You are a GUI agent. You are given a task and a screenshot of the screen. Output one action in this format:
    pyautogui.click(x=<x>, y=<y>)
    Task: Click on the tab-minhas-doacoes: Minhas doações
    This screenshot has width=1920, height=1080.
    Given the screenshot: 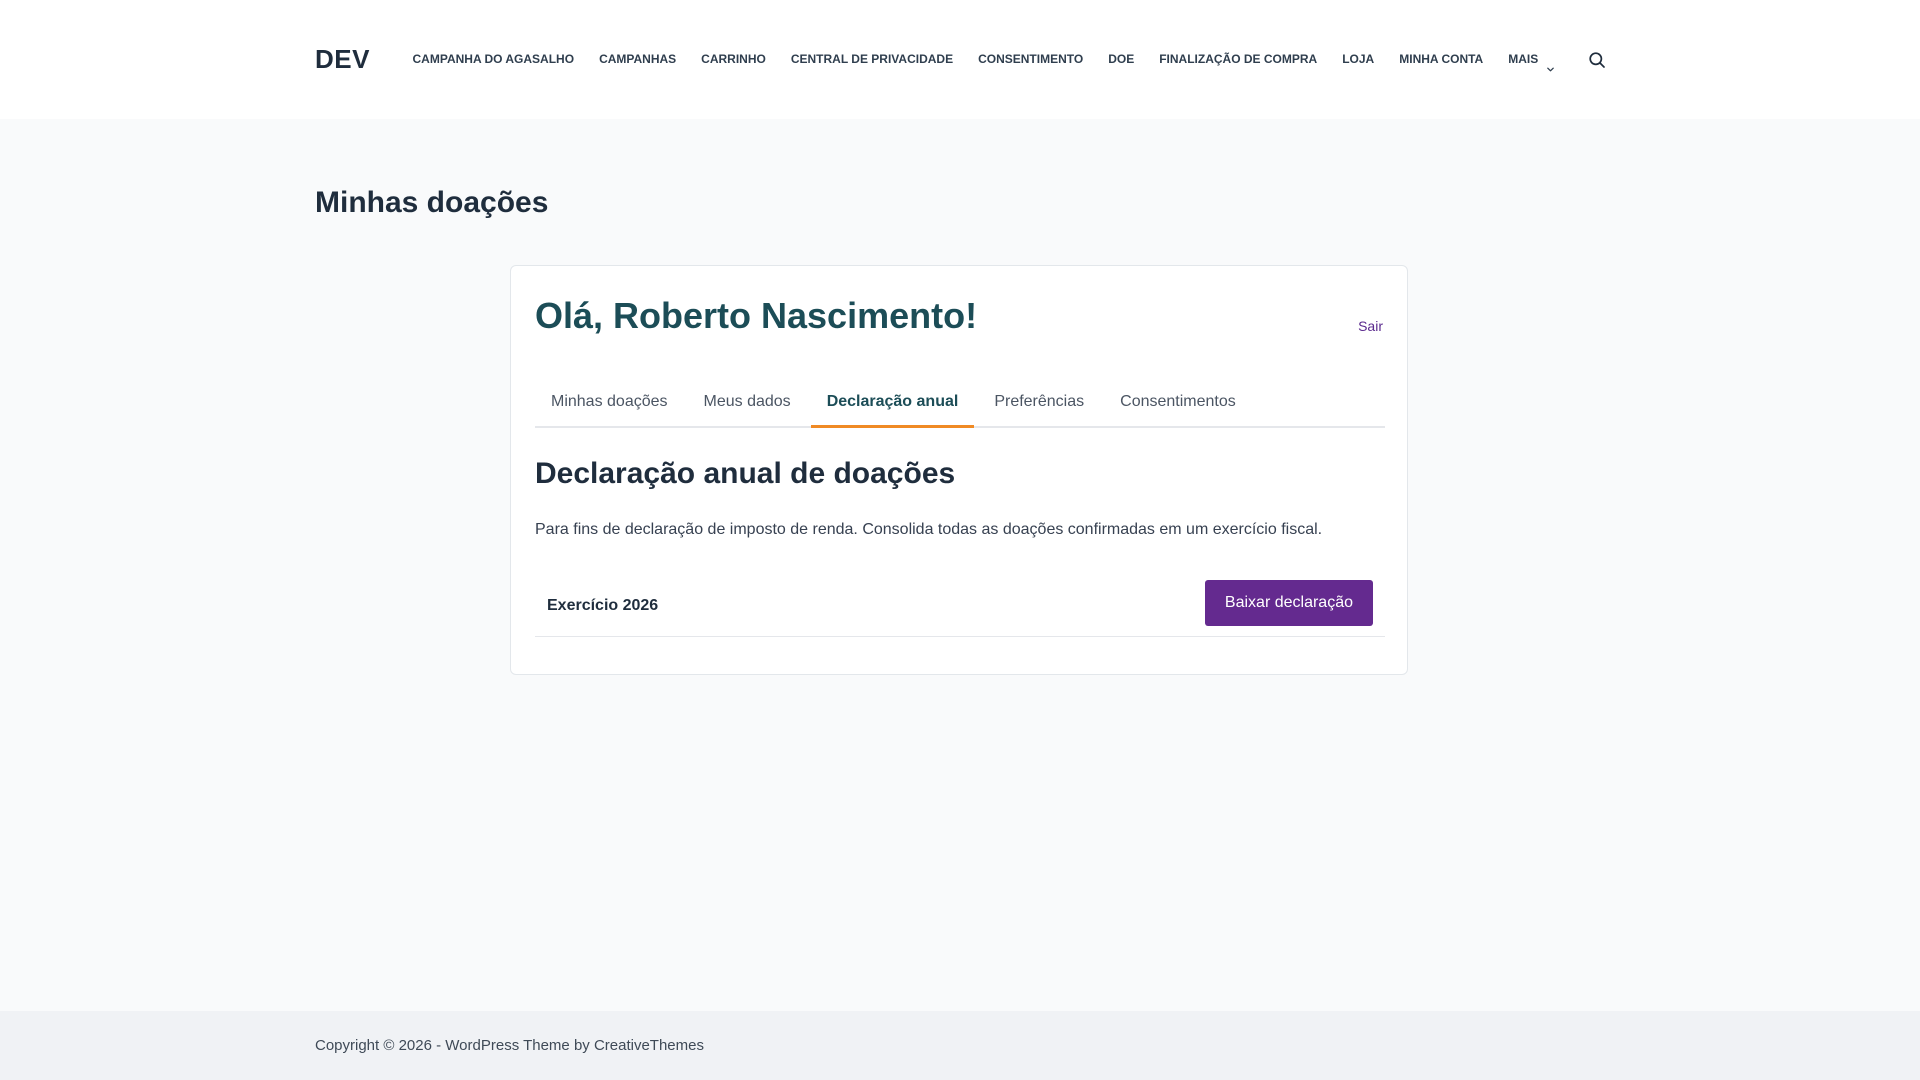 What is the action you would take?
    pyautogui.click(x=609, y=401)
    